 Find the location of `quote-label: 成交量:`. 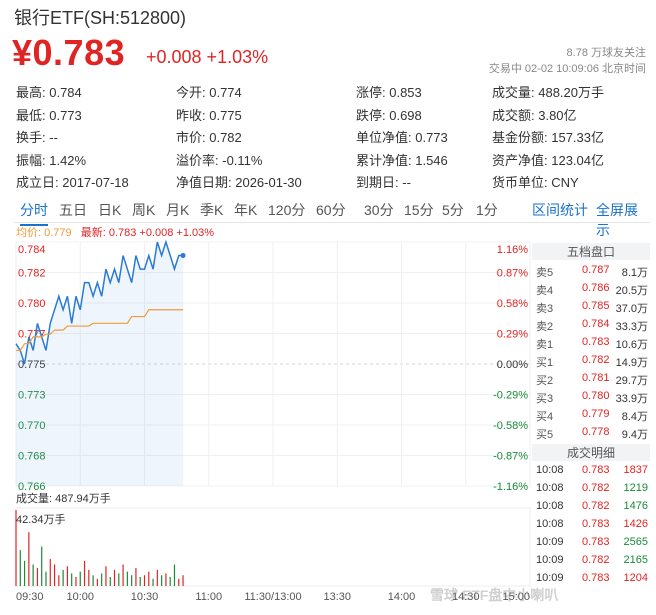

quote-label: 成交量: is located at coordinates (513, 92).